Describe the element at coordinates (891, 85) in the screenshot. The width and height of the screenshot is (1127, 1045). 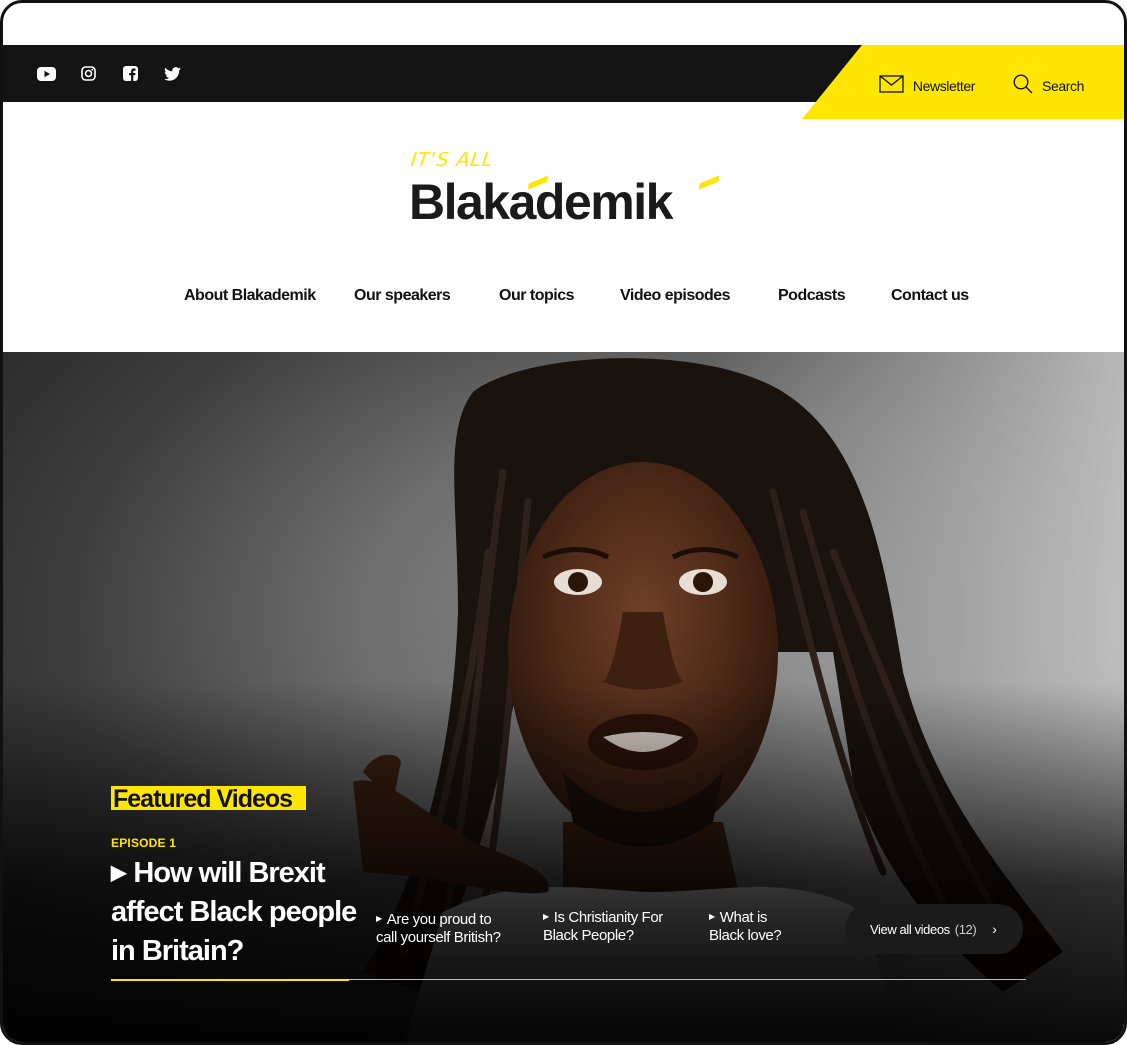
I see `envelope-icon` at that location.